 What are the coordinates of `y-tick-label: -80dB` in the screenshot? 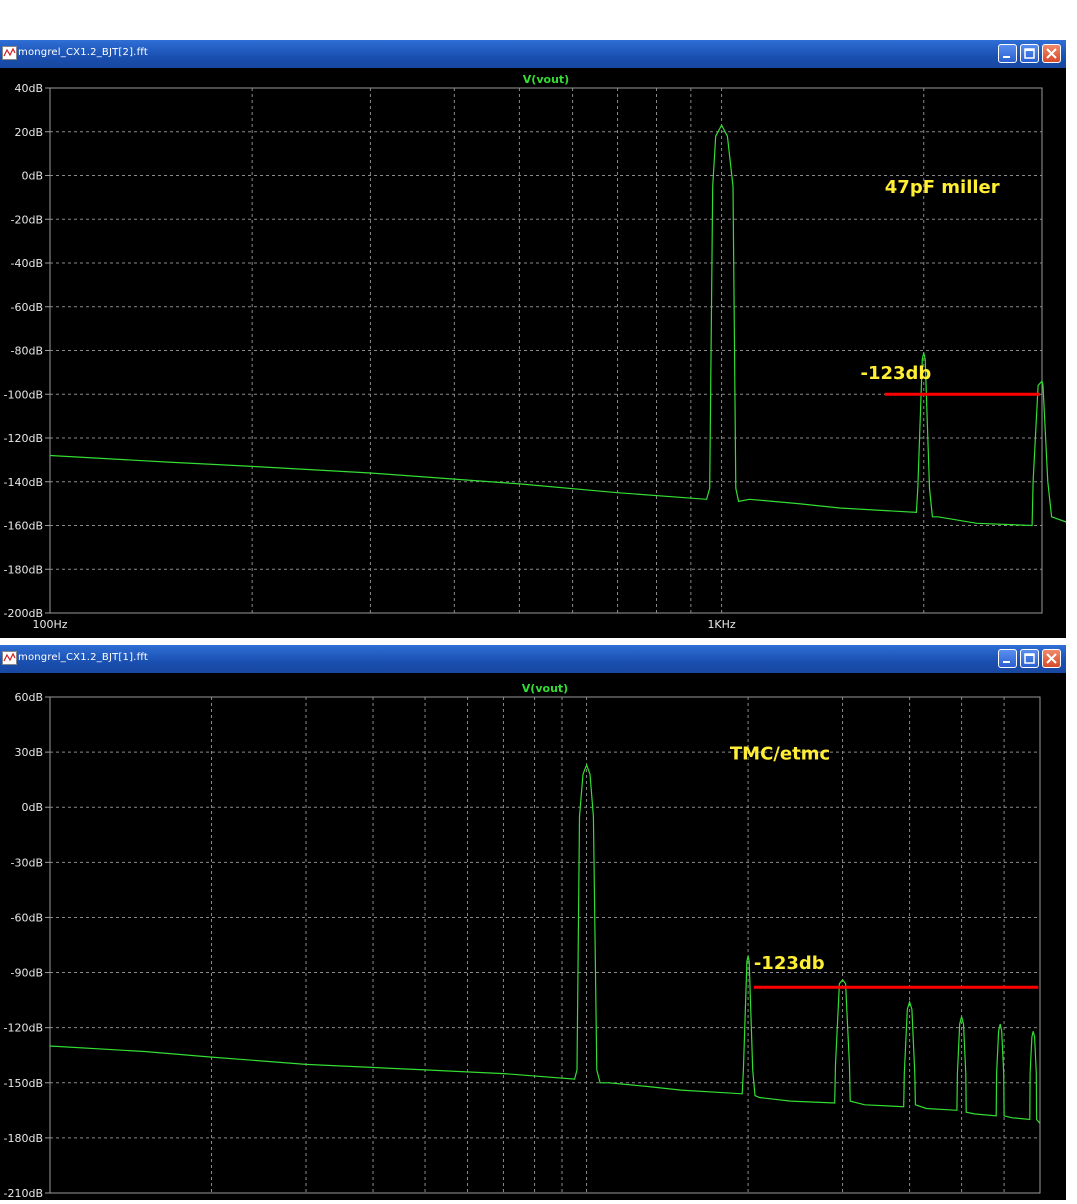 It's located at (27, 351).